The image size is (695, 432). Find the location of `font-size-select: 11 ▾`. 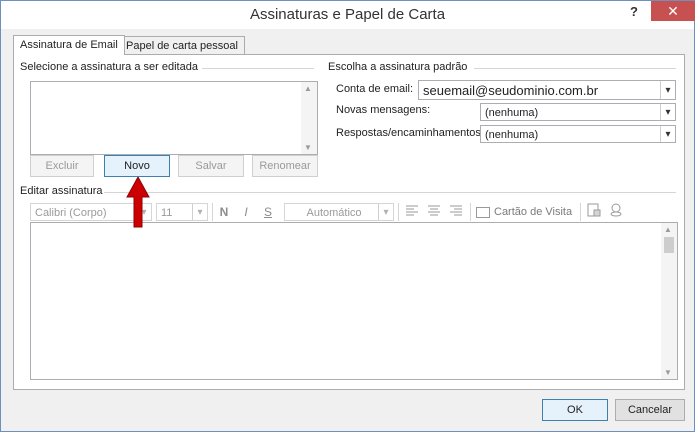

font-size-select: 11 ▾ is located at coordinates (182, 212).